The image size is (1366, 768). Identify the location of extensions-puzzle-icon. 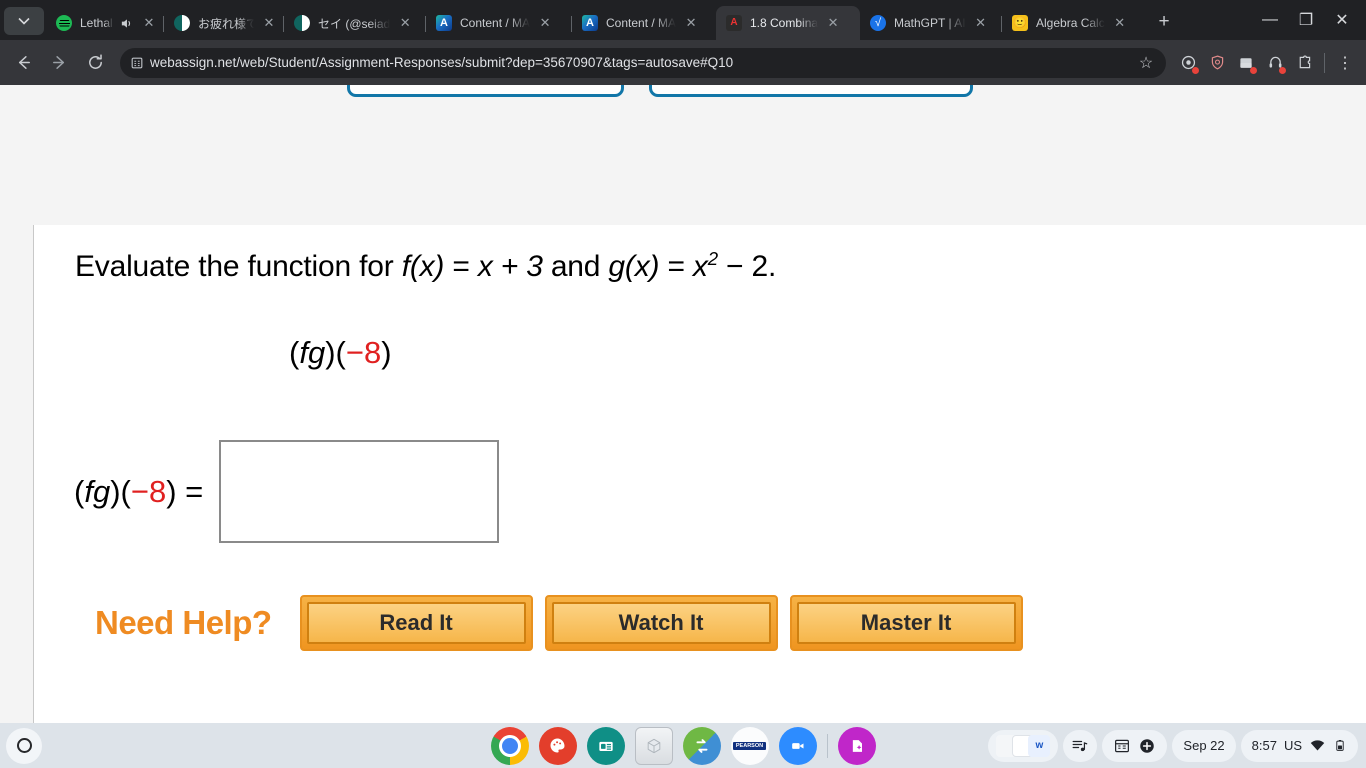
(1304, 63).